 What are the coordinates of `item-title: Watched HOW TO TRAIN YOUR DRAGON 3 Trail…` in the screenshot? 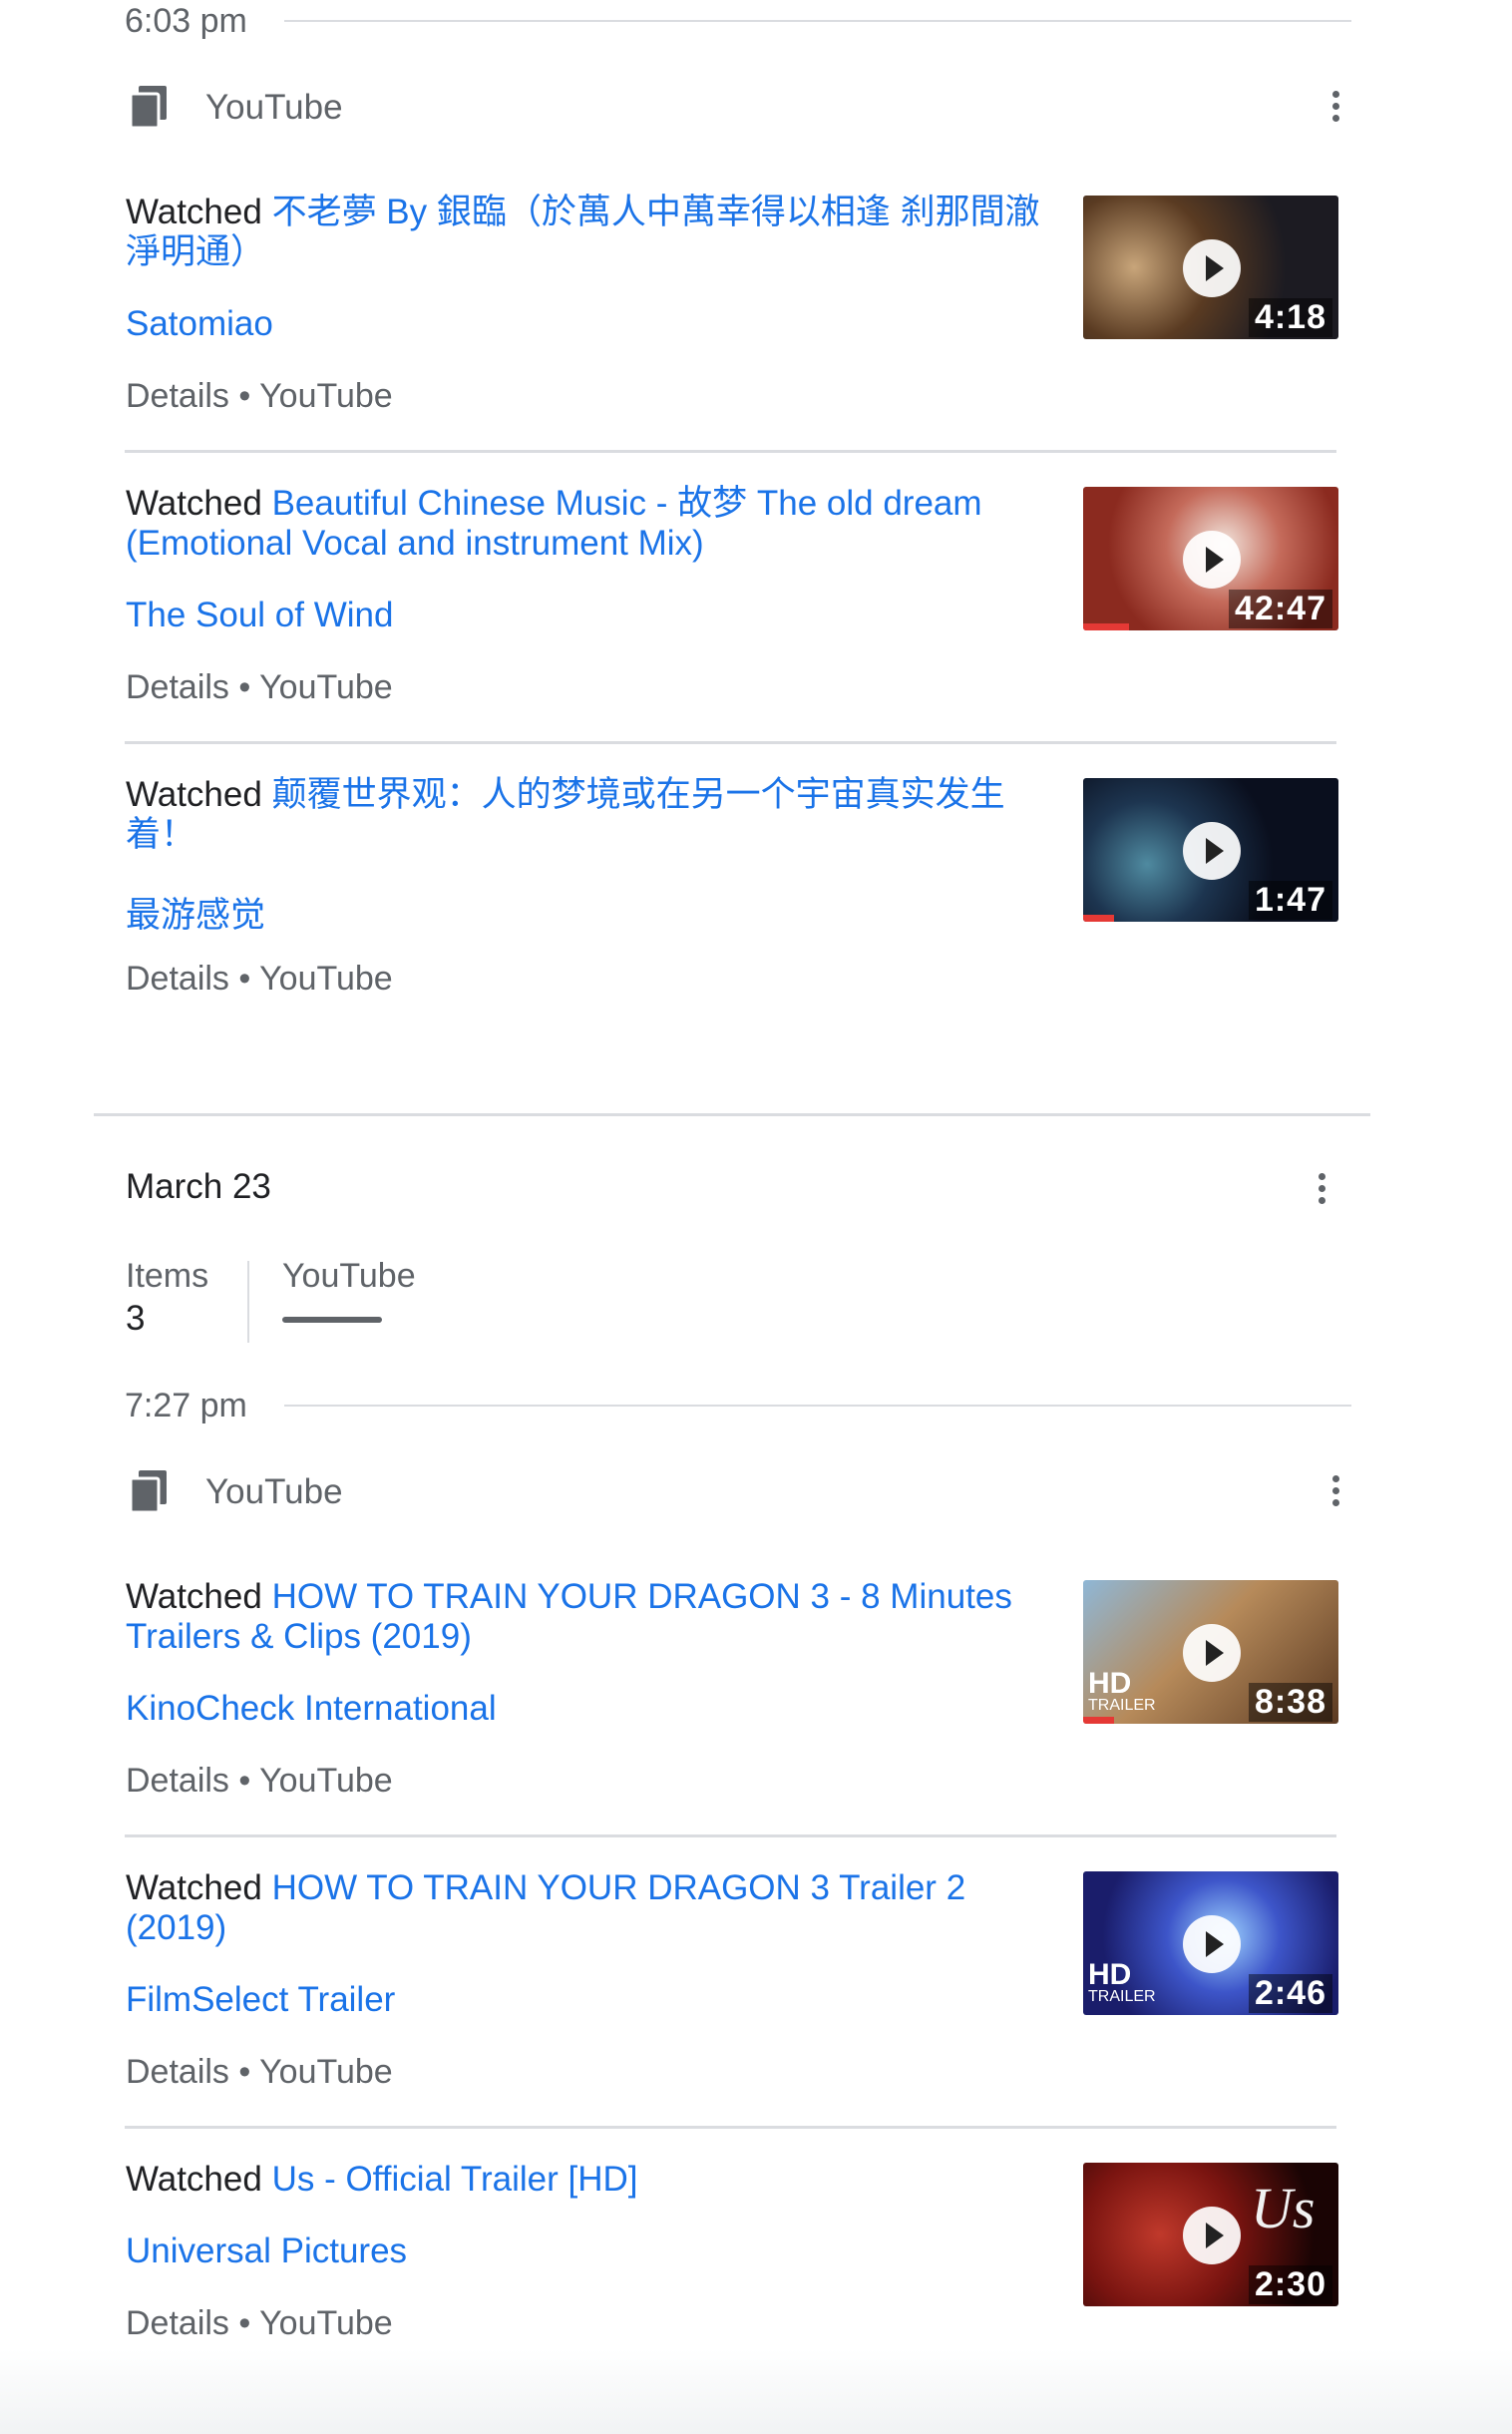 It's located at (589, 1908).